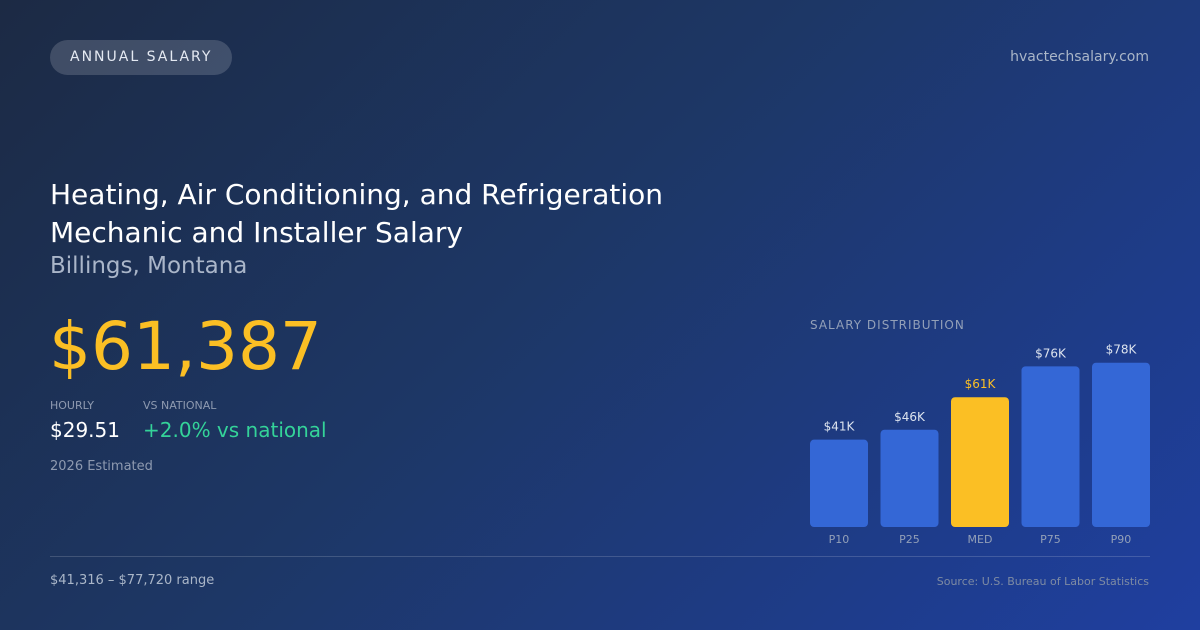 Image resolution: width=1200 pixels, height=630 pixels. What do you see at coordinates (1121, 444) in the screenshot?
I see `bar-p90` at bounding box center [1121, 444].